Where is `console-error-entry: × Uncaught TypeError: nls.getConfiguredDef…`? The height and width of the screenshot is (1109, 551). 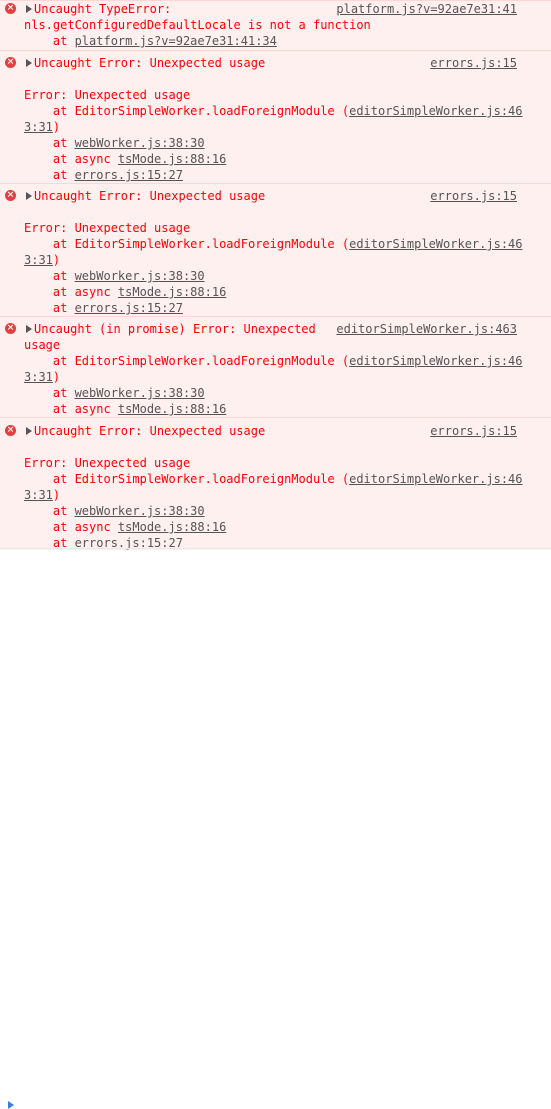 console-error-entry: × Uncaught TypeError: nls.getConfiguredDef… is located at coordinates (275, 25).